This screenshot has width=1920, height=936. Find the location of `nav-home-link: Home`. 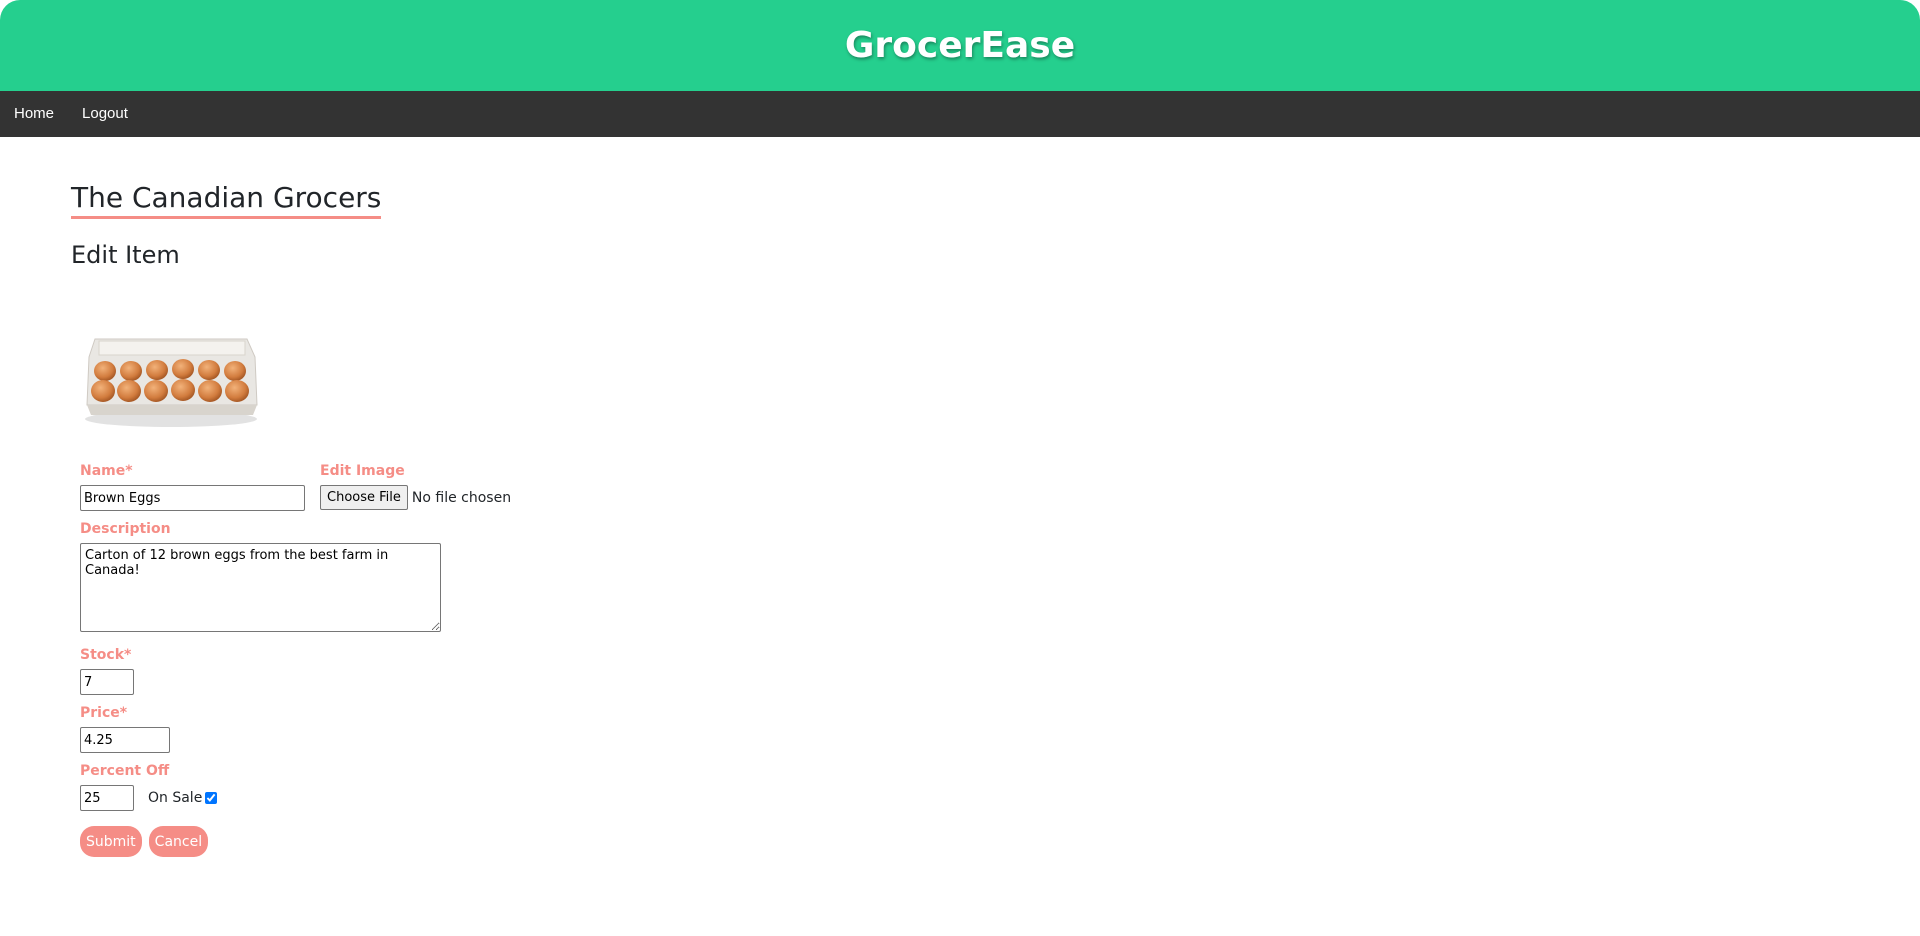

nav-home-link: Home is located at coordinates (34, 114).